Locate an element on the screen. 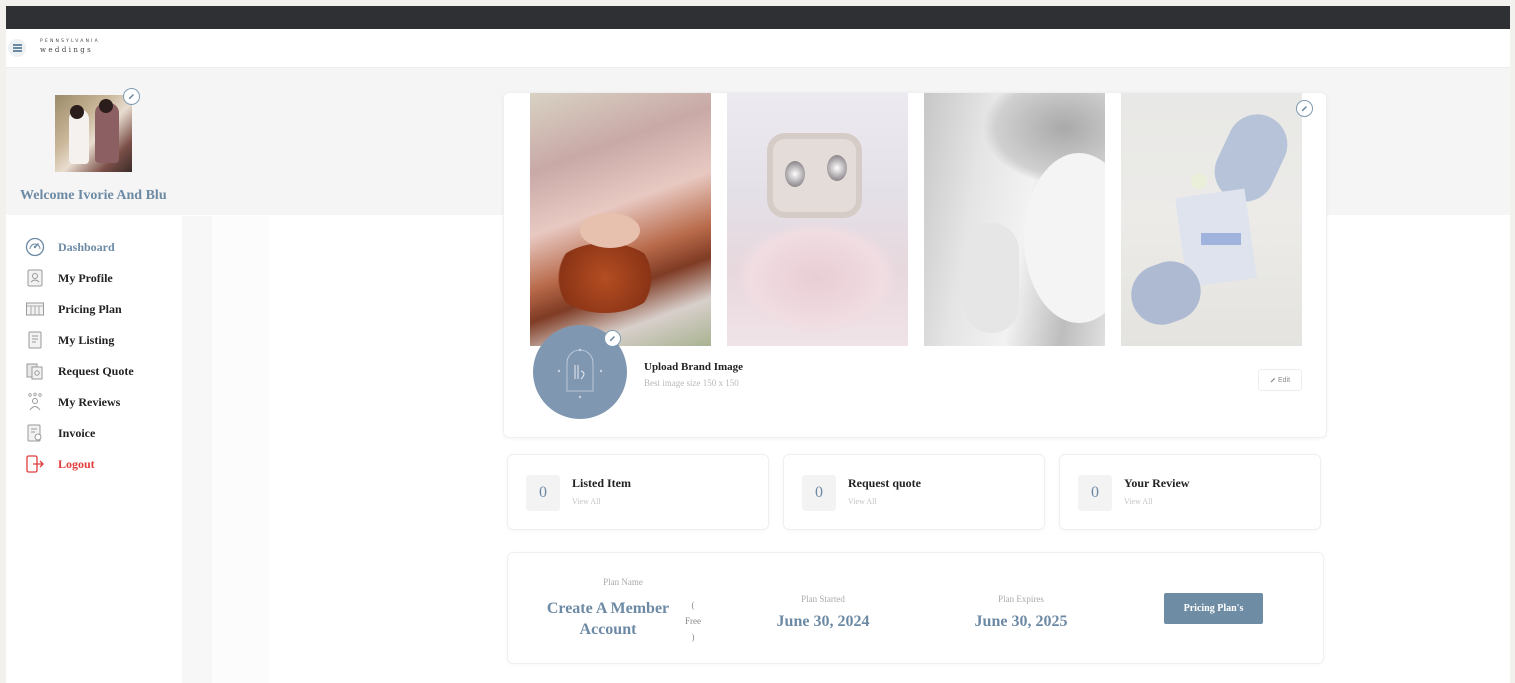 The image size is (1515, 683). stat-card-request-quote: 0 Request quote View All is located at coordinates (914, 492).